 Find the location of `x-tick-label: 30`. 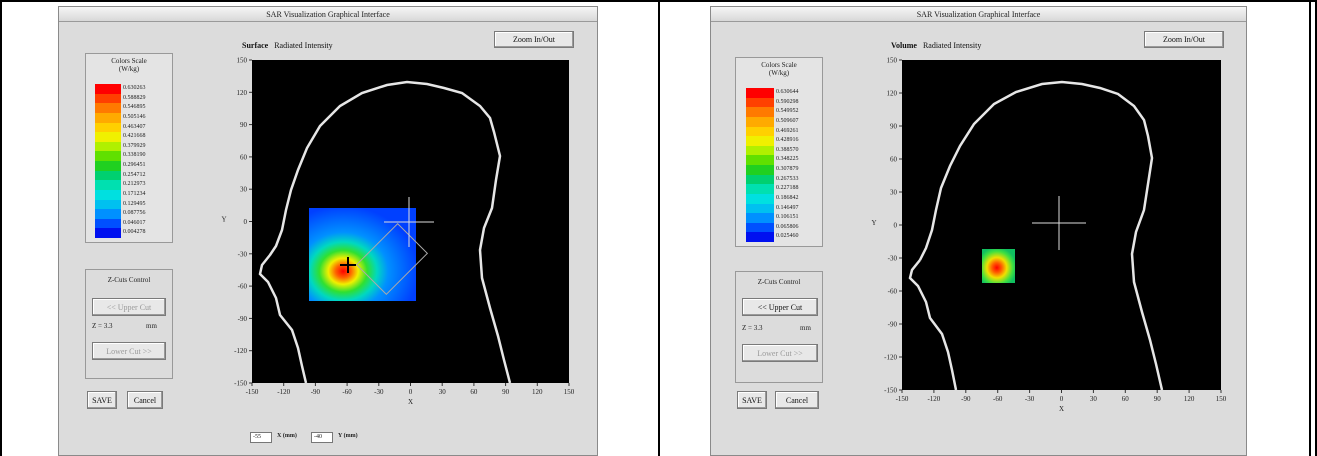

x-tick-label: 30 is located at coordinates (443, 392).